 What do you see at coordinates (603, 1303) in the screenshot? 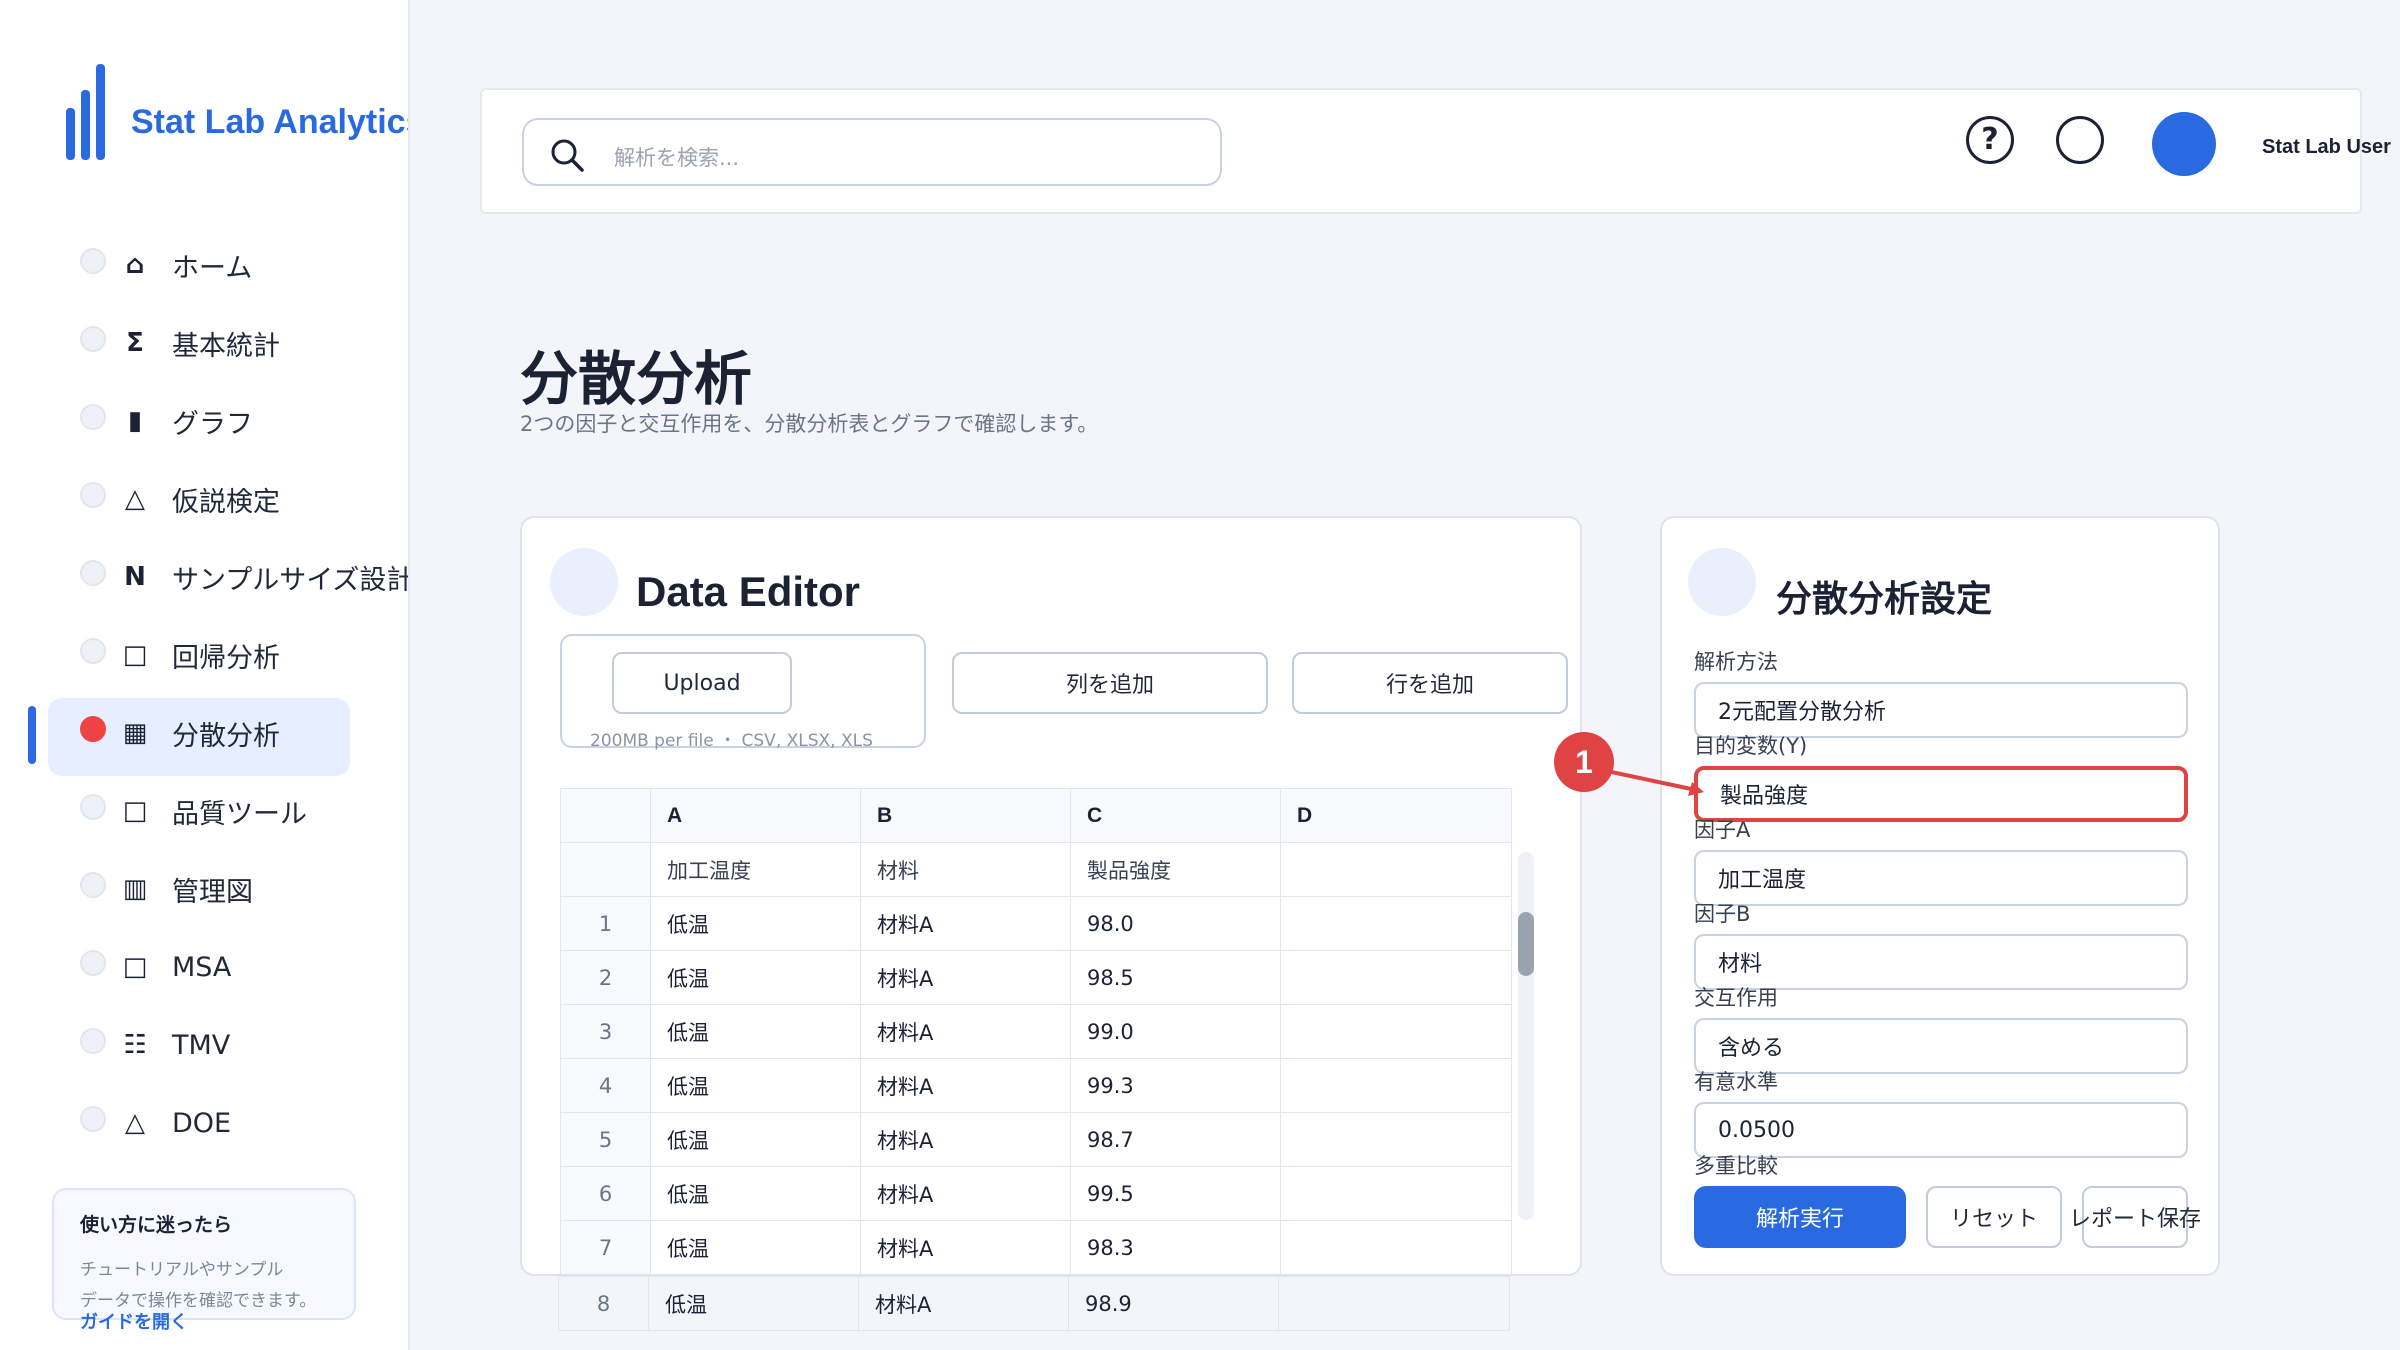
I see `row-number: 8` at bounding box center [603, 1303].